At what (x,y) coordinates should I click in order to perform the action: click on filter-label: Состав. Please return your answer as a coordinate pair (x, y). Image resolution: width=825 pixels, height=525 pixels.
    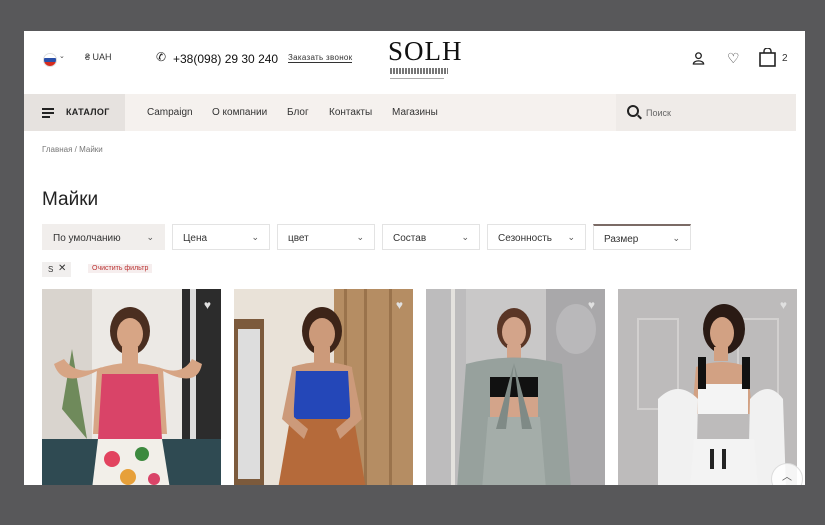
    Looking at the image, I should click on (410, 238).